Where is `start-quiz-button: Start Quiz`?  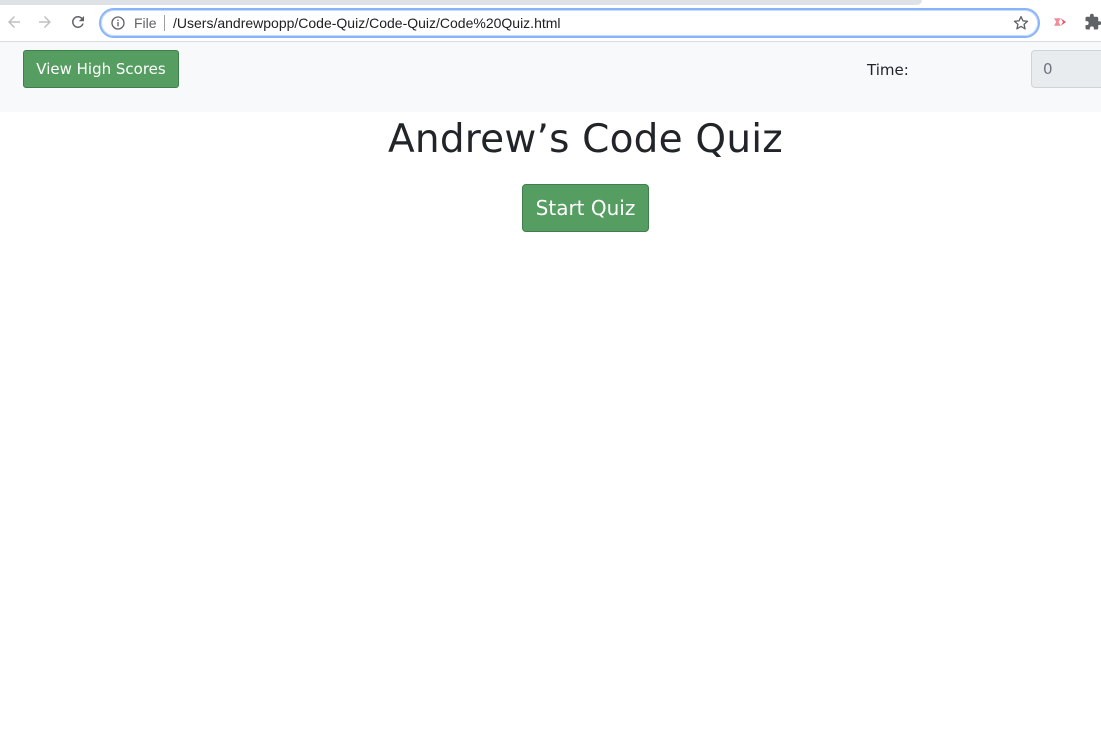 start-quiz-button: Start Quiz is located at coordinates (585, 208).